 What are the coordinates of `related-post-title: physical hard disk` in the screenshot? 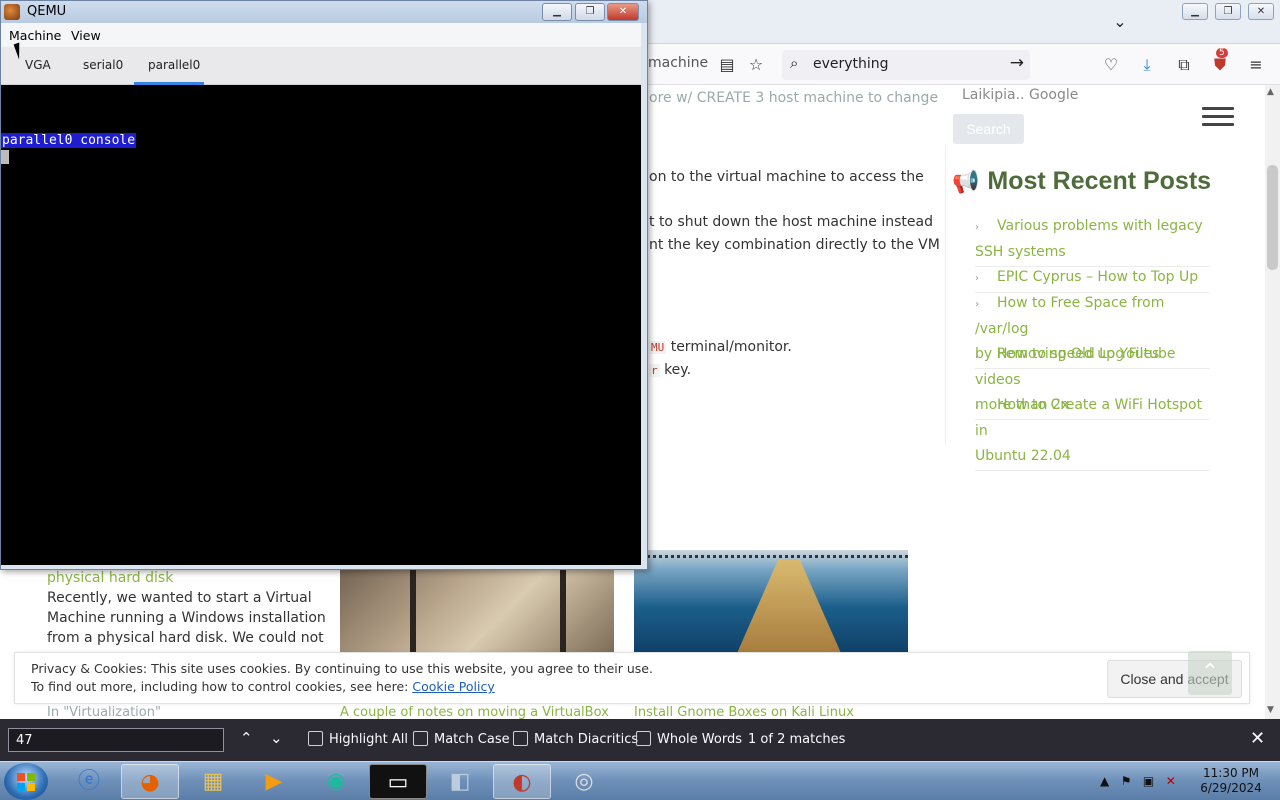 It's located at (187, 578).